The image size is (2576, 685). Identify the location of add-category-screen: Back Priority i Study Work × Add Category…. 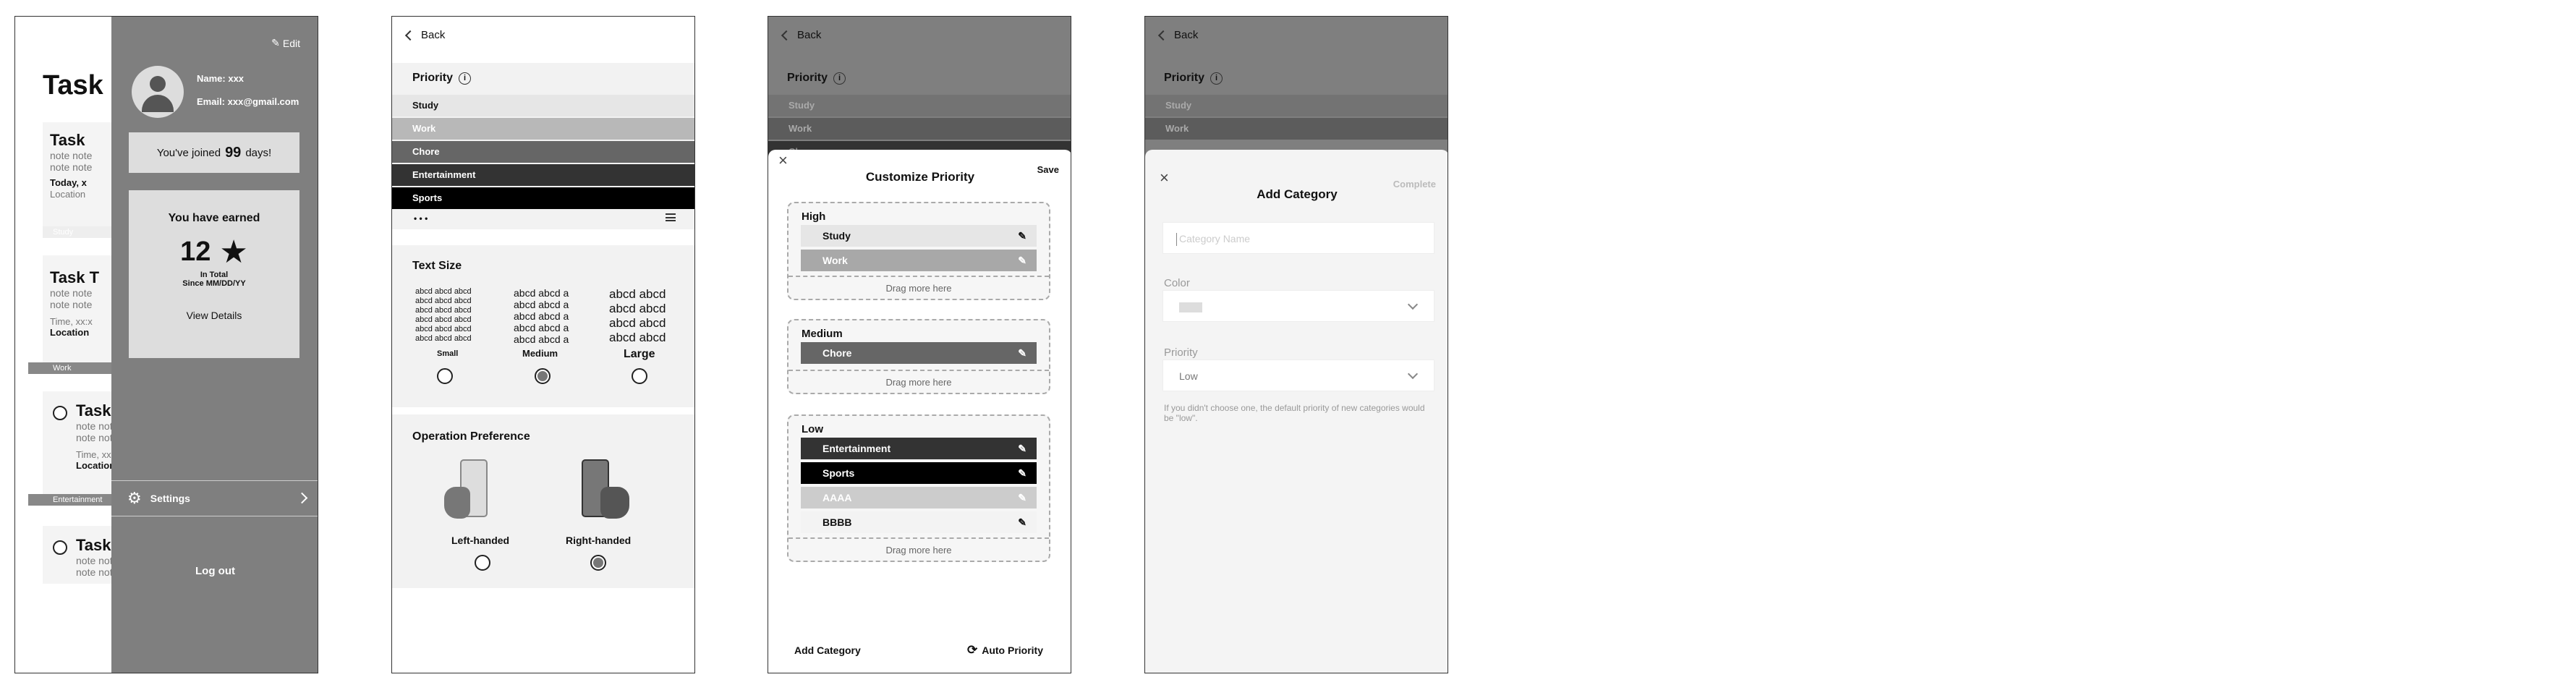
(1296, 344).